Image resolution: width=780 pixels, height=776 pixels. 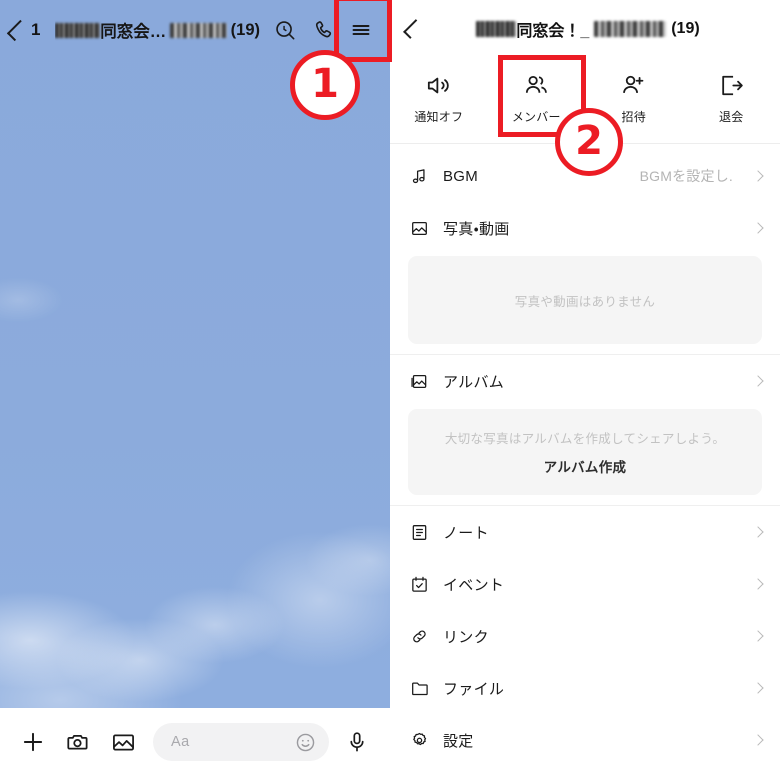 I want to click on plus-icon, so click(x=33, y=742).